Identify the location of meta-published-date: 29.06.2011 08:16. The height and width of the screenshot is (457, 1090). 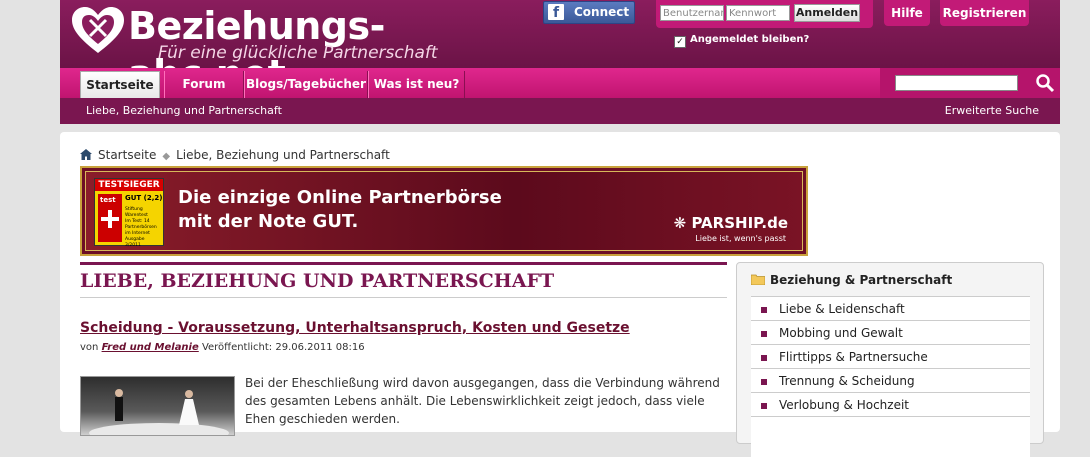
(320, 347).